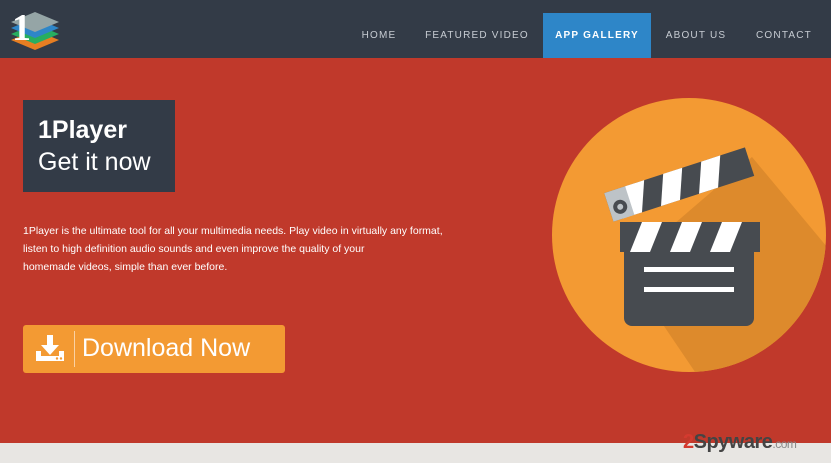  I want to click on watermark-prefix: 2, so click(688, 442).